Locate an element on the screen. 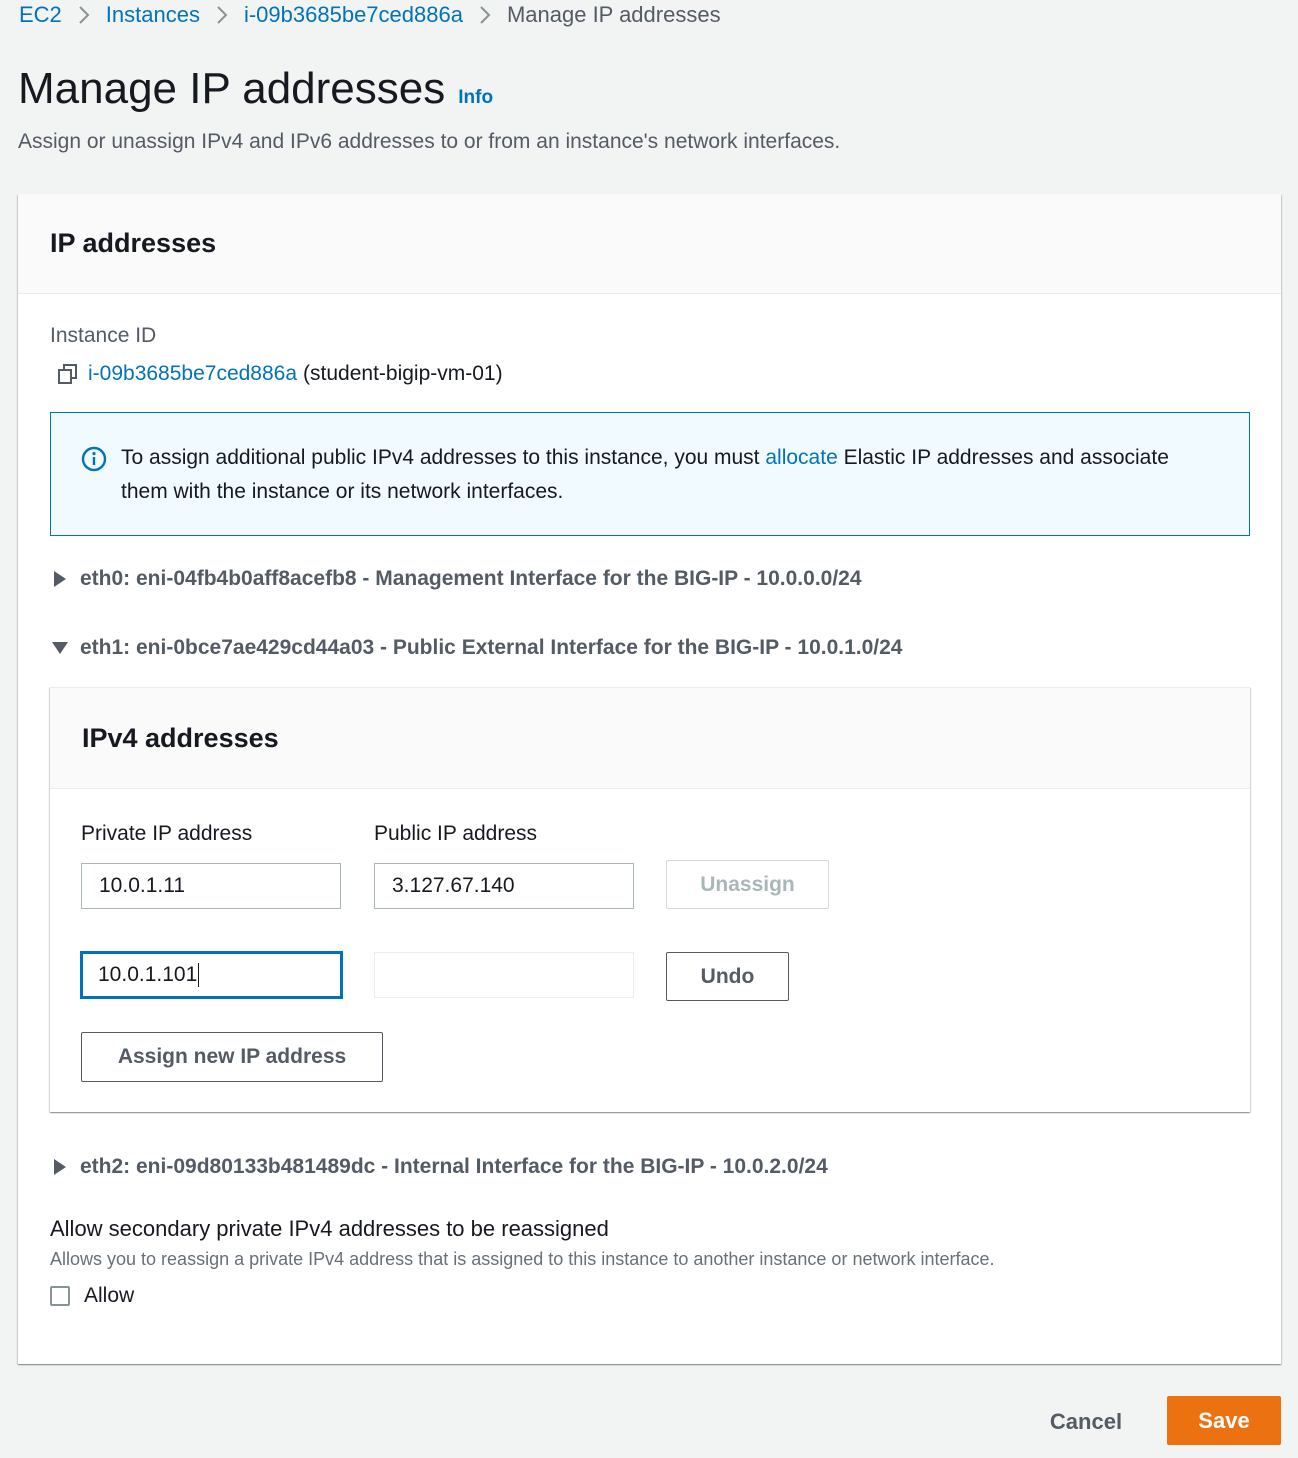 Image resolution: width=1298 pixels, height=1458 pixels. breadcrumb-ec2: EC2 is located at coordinates (40, 15).